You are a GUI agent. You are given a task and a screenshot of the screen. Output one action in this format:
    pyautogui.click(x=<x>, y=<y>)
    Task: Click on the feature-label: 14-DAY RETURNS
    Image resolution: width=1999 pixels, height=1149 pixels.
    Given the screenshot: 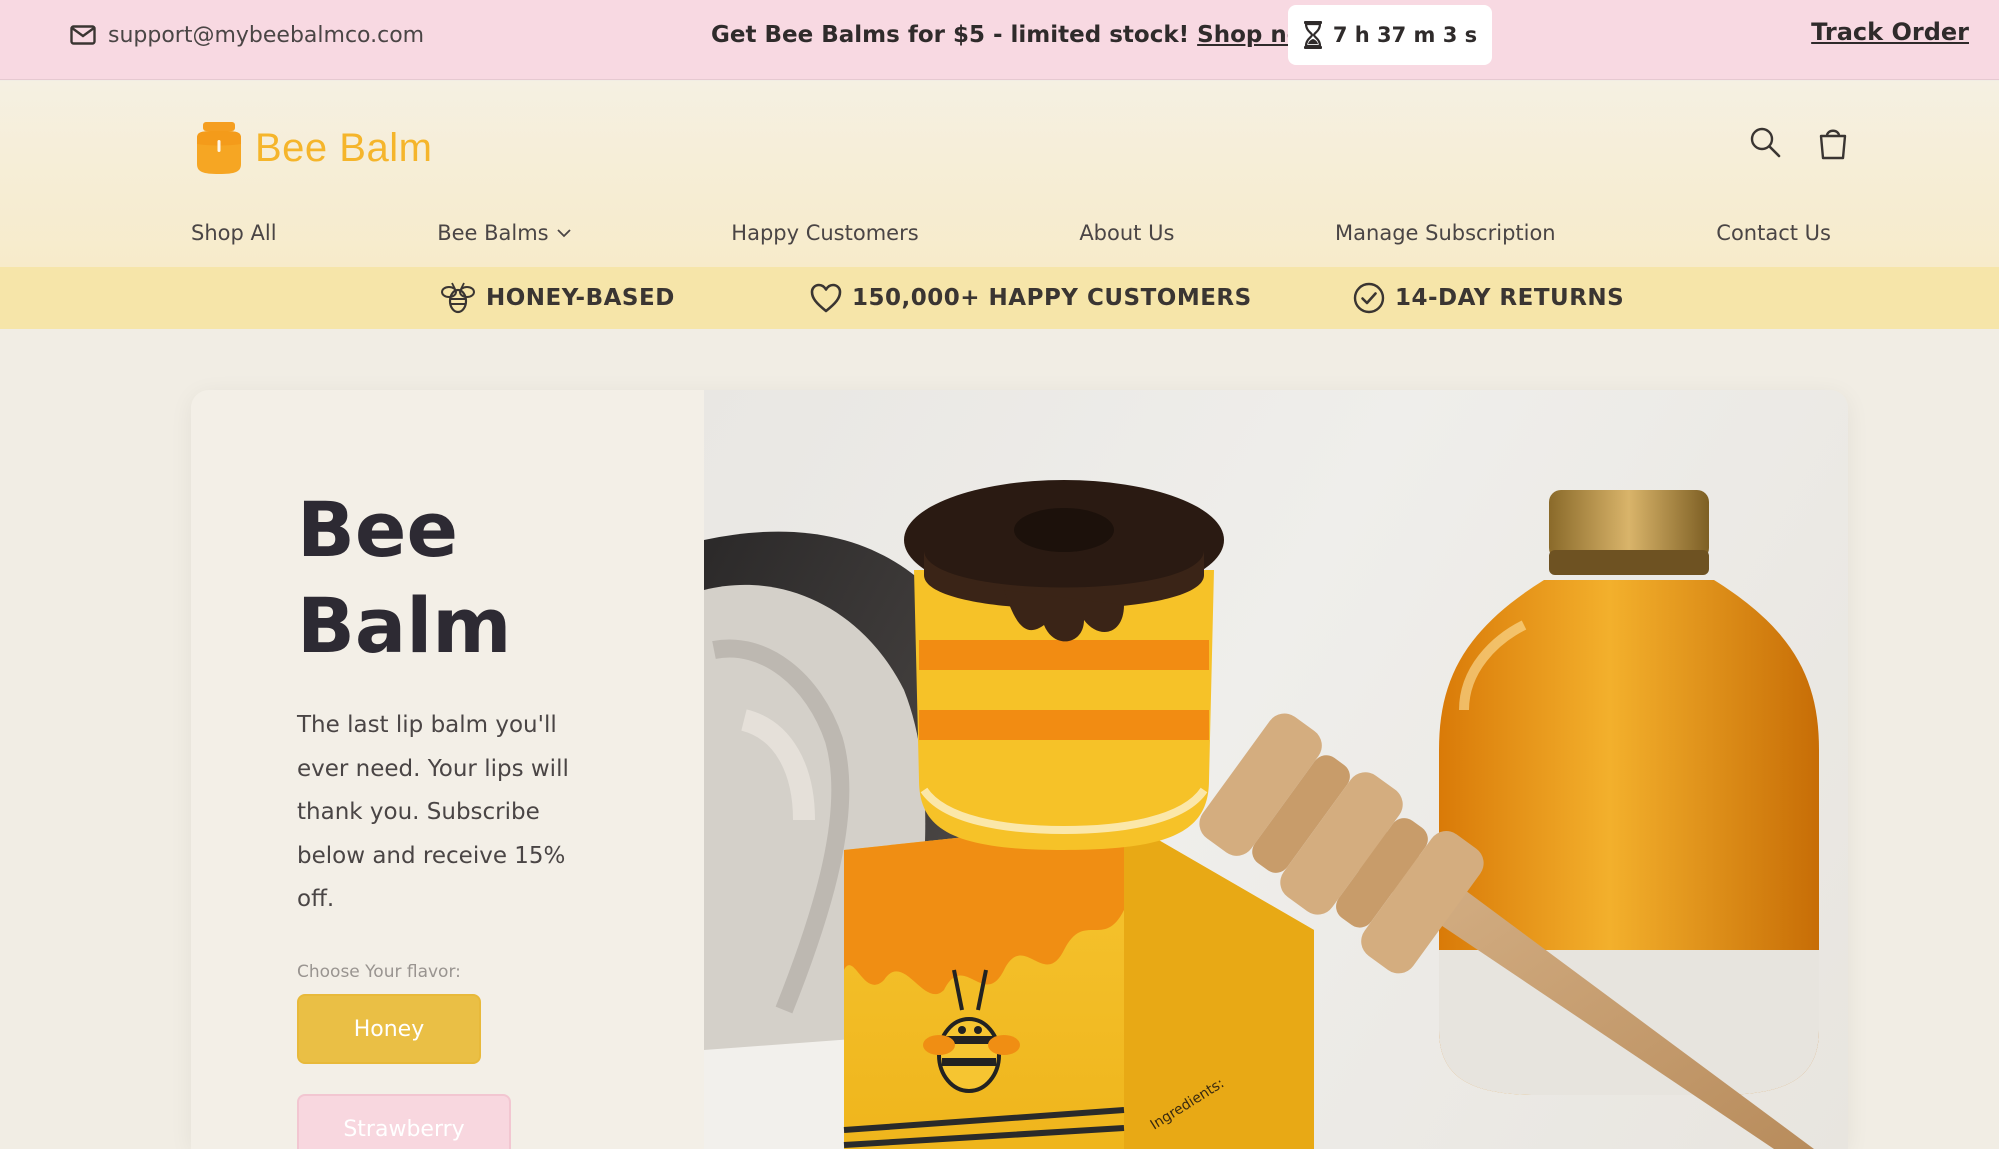 What is the action you would take?
    pyautogui.click(x=1510, y=298)
    